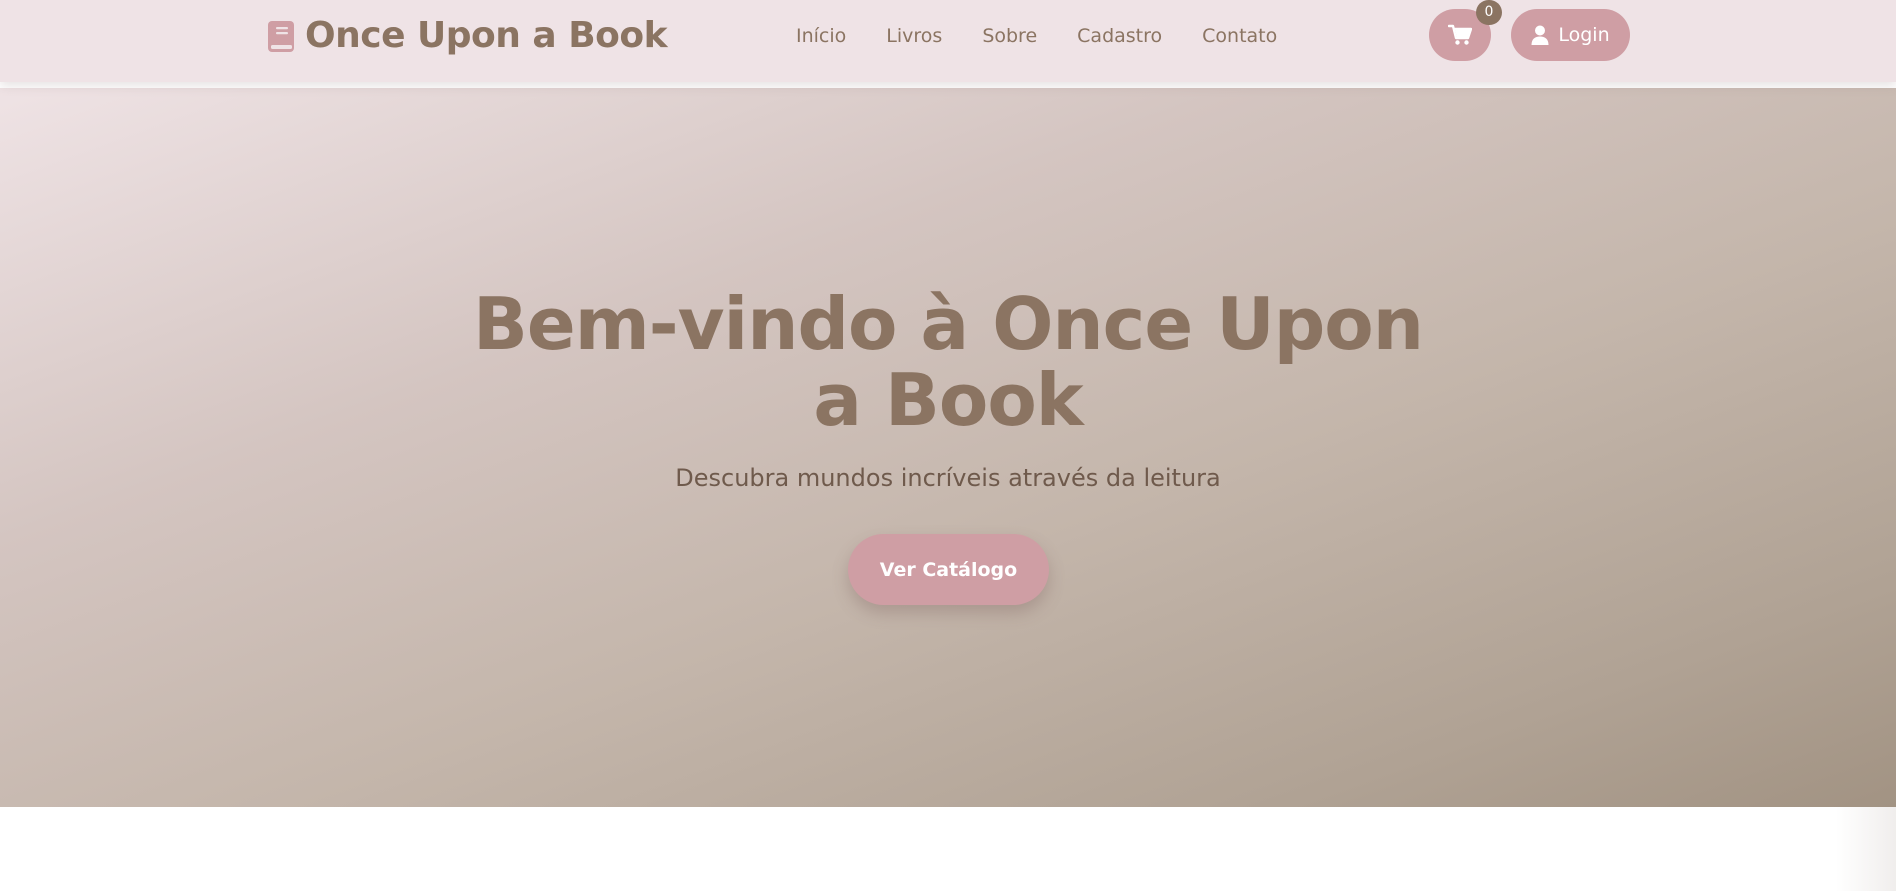  I want to click on nav-link-cadastro: Cadastro, so click(1119, 36).